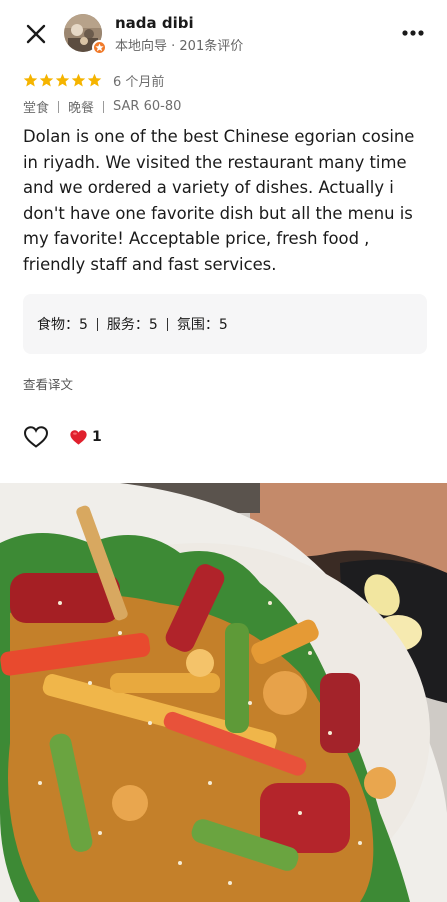  What do you see at coordinates (36, 437) in the screenshot?
I see `heart-outline-icon` at bounding box center [36, 437].